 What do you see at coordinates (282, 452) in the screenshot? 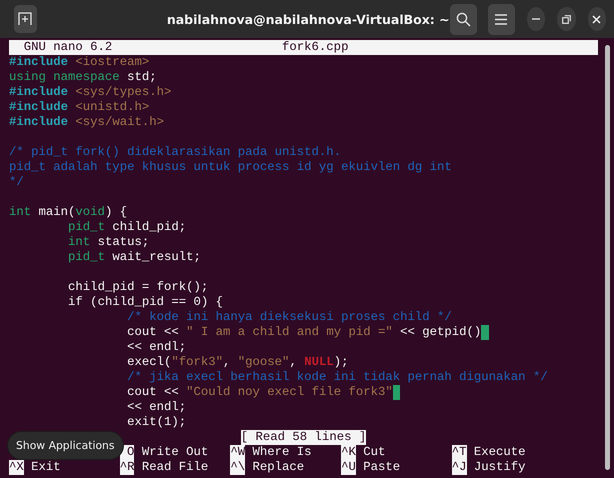
I see `shortcut-label: Where Is` at bounding box center [282, 452].